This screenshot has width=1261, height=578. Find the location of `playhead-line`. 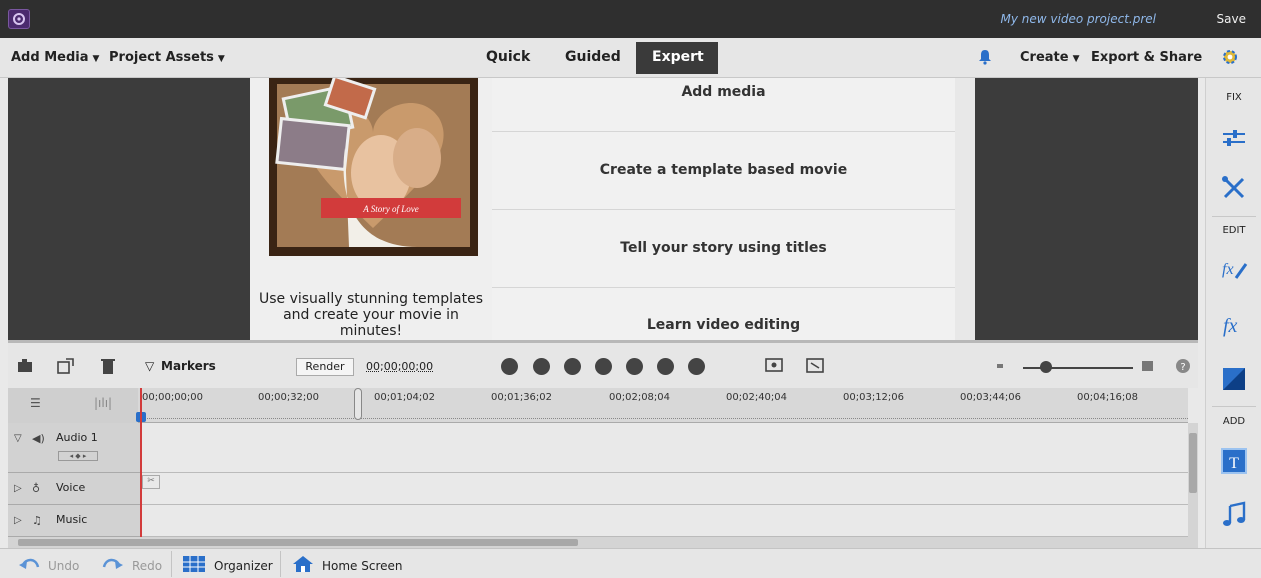

playhead-line is located at coordinates (141, 463).